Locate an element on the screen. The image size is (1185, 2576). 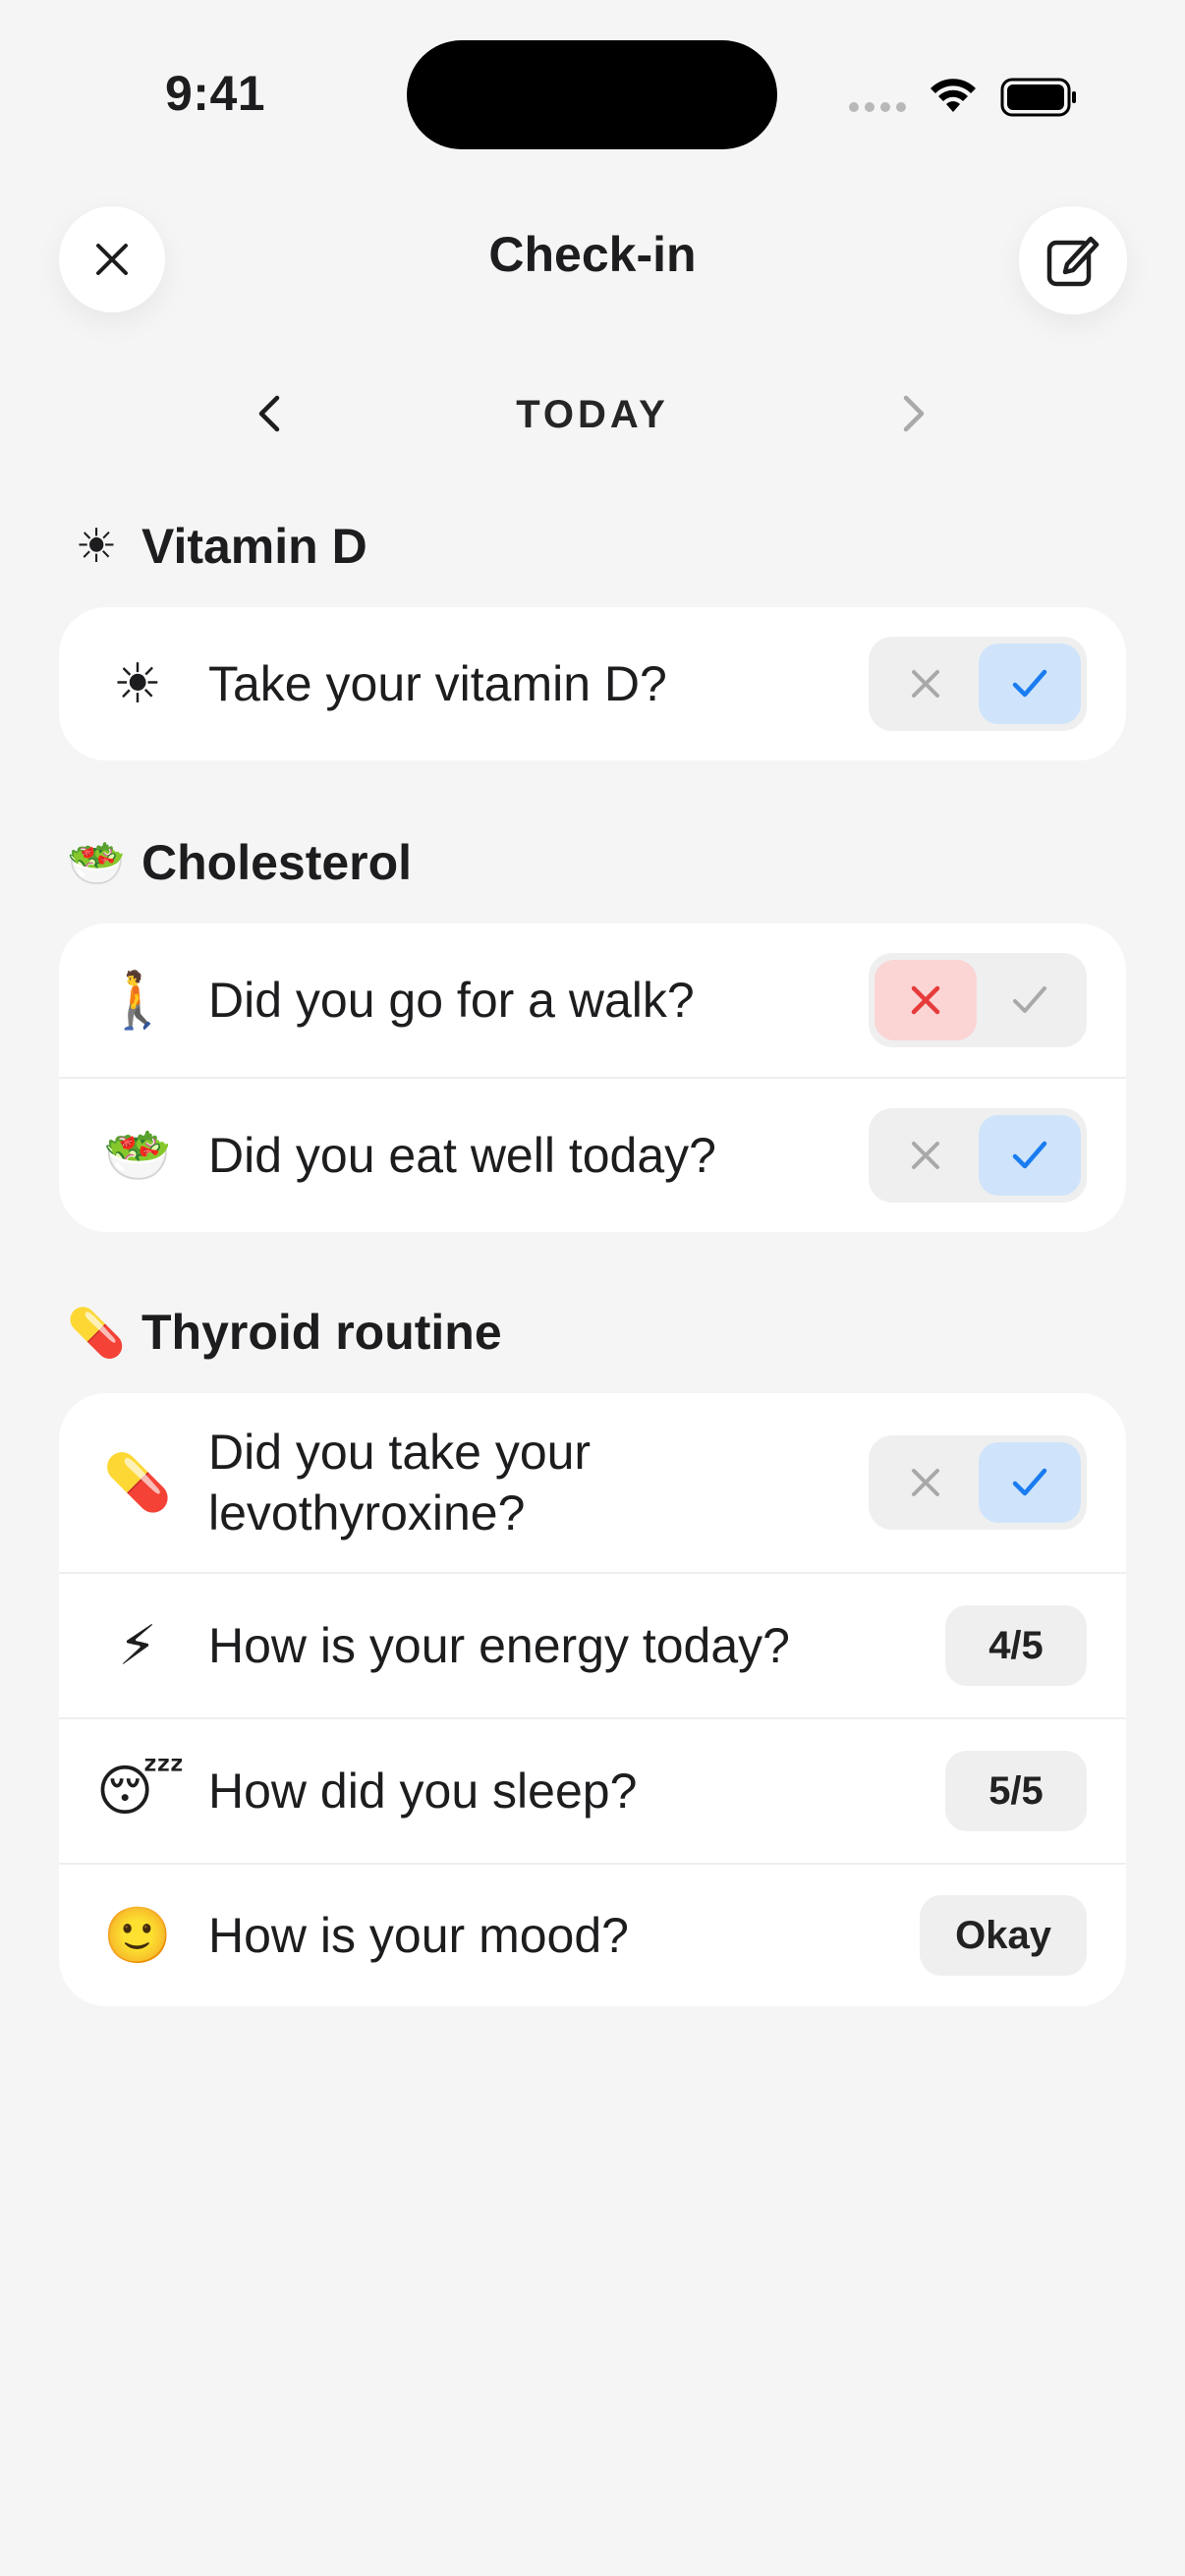
rating-pill: 5/5 is located at coordinates (1016, 1791).